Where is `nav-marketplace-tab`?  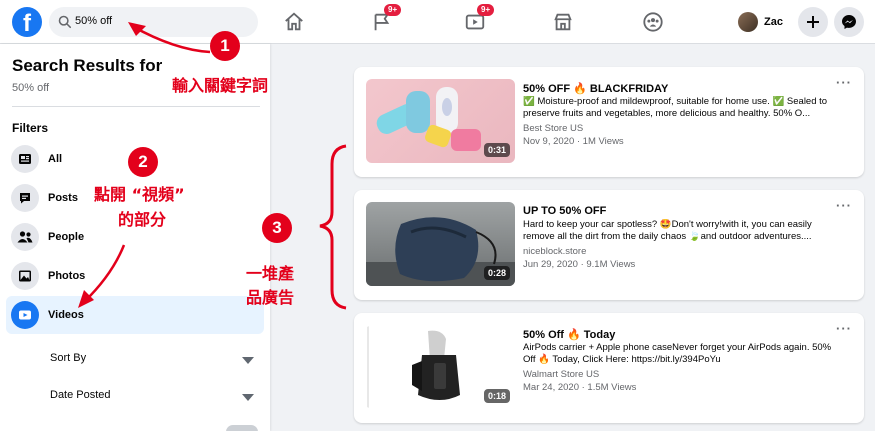 nav-marketplace-tab is located at coordinates (563, 22).